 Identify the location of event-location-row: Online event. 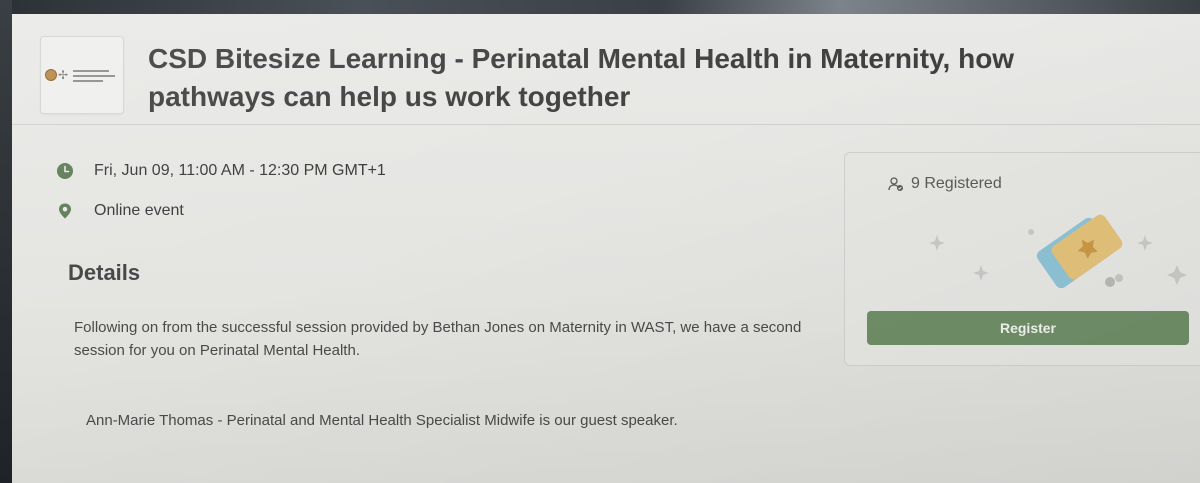
(120, 211).